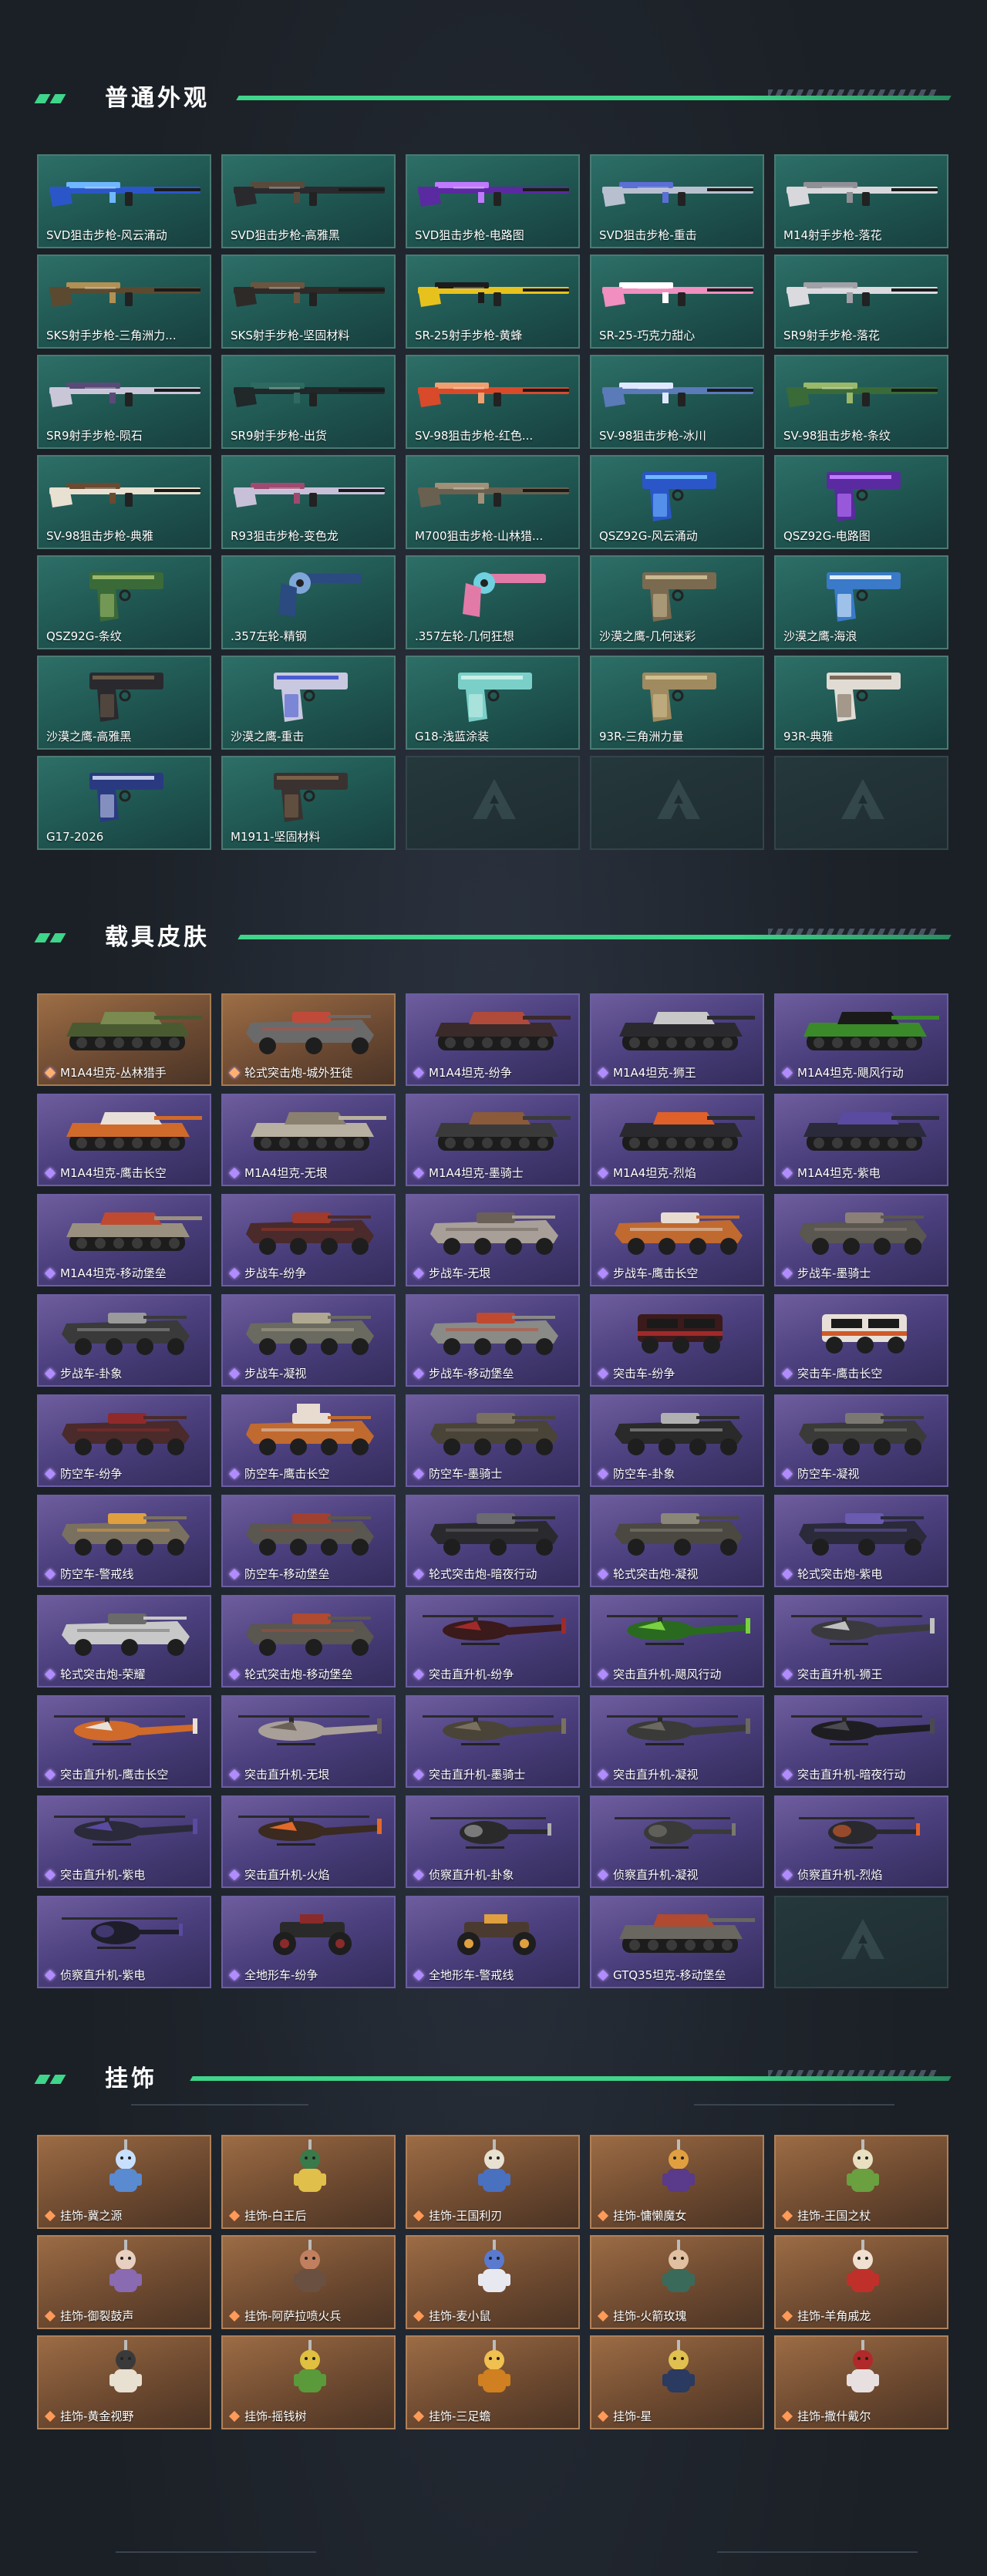 The height and width of the screenshot is (2576, 987). I want to click on charm-card: 挂饰-火箭玫瑰, so click(677, 2282).